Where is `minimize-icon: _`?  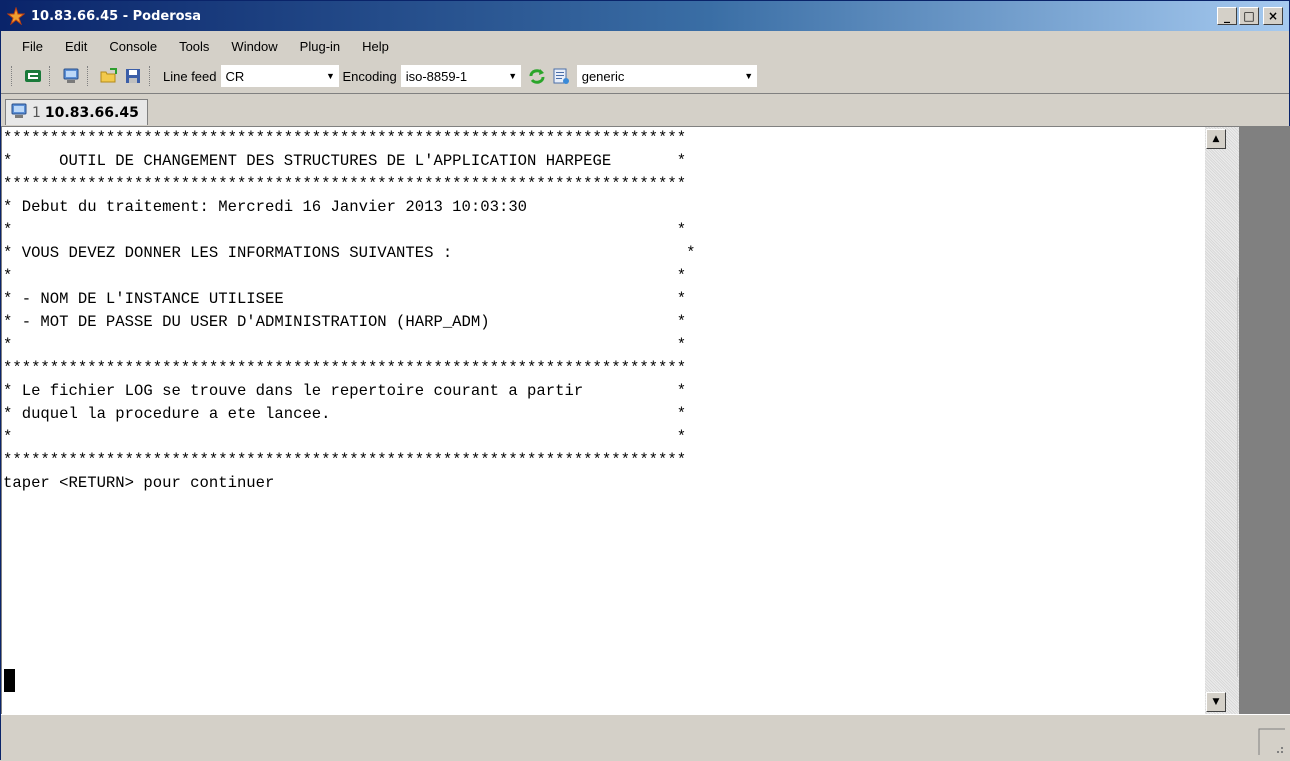
minimize-icon: _ is located at coordinates (1227, 16).